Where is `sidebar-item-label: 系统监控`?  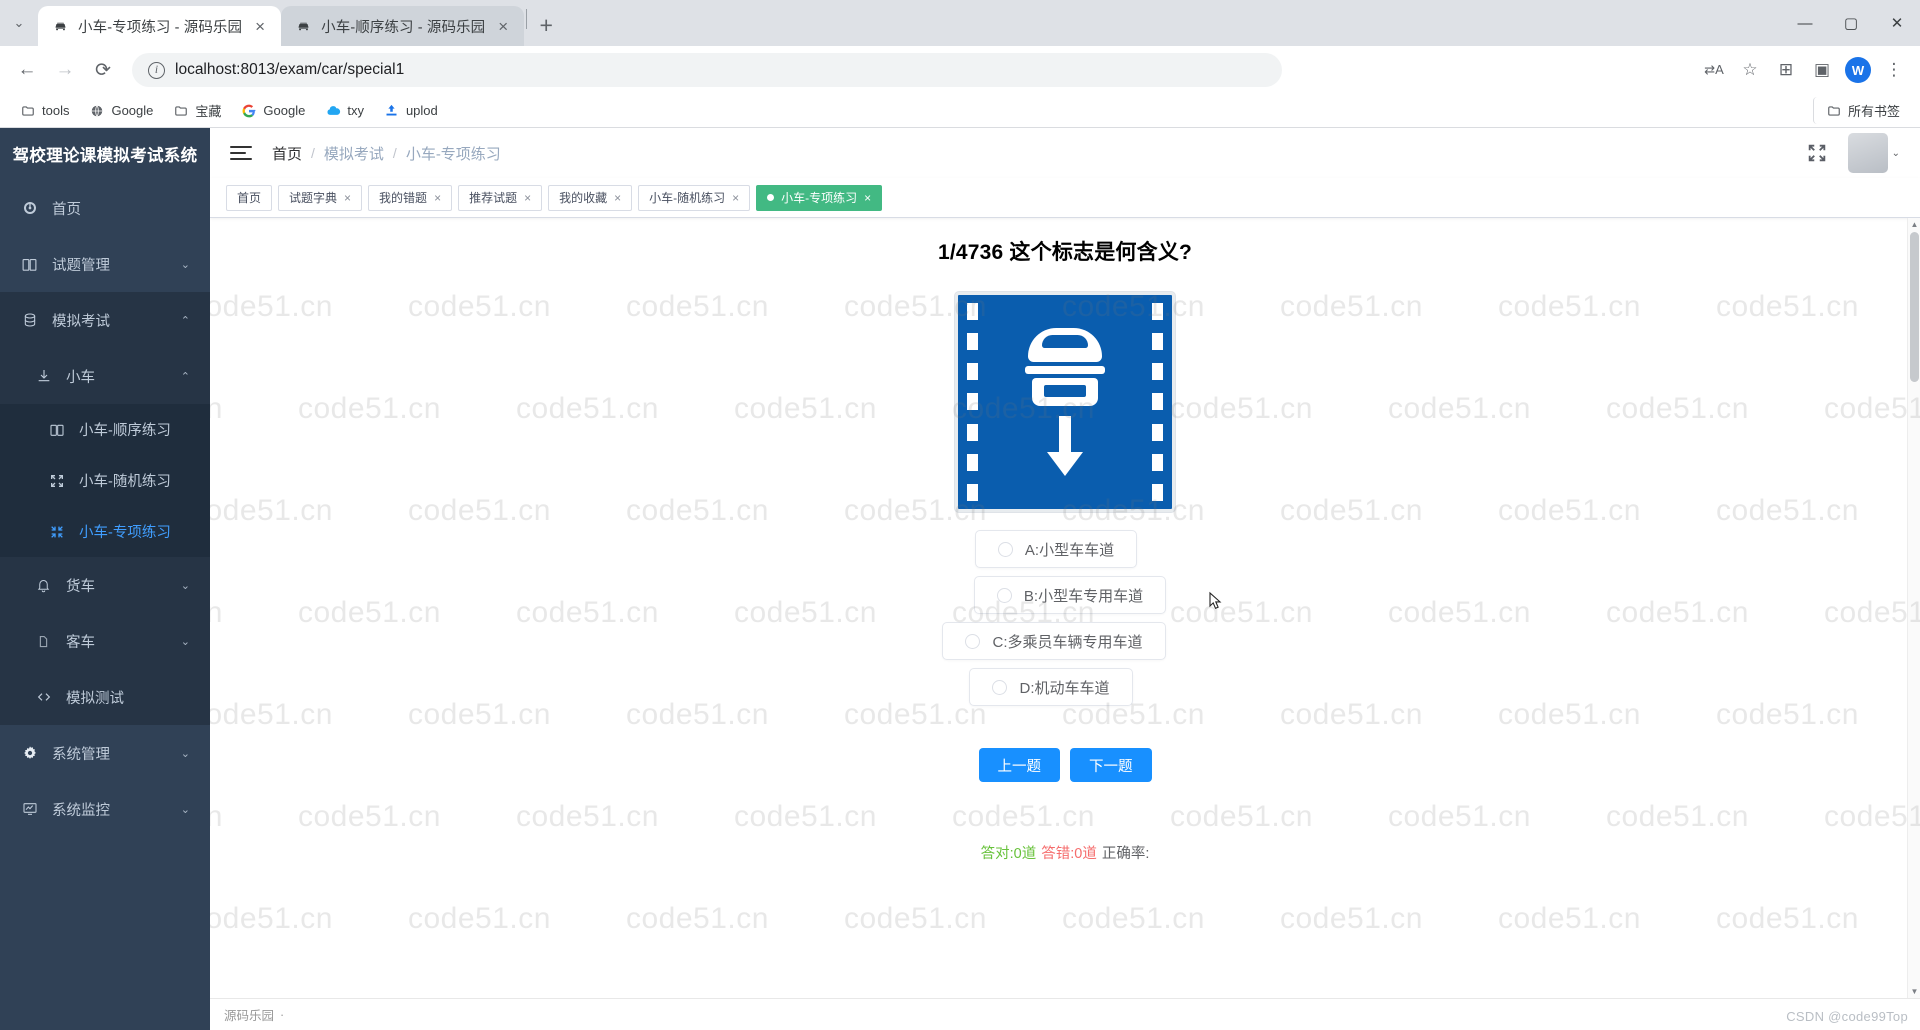
sidebar-item-label: 系统监控 is located at coordinates (81, 810).